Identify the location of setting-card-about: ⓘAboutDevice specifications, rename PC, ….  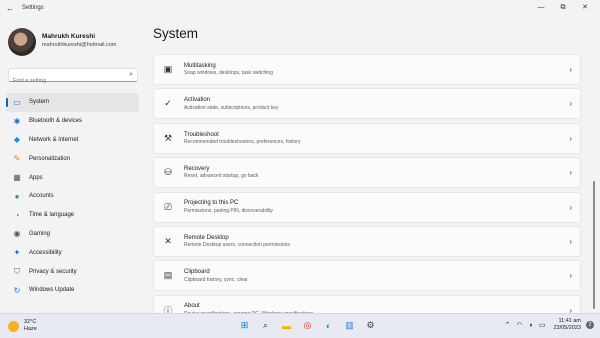
(367, 303).